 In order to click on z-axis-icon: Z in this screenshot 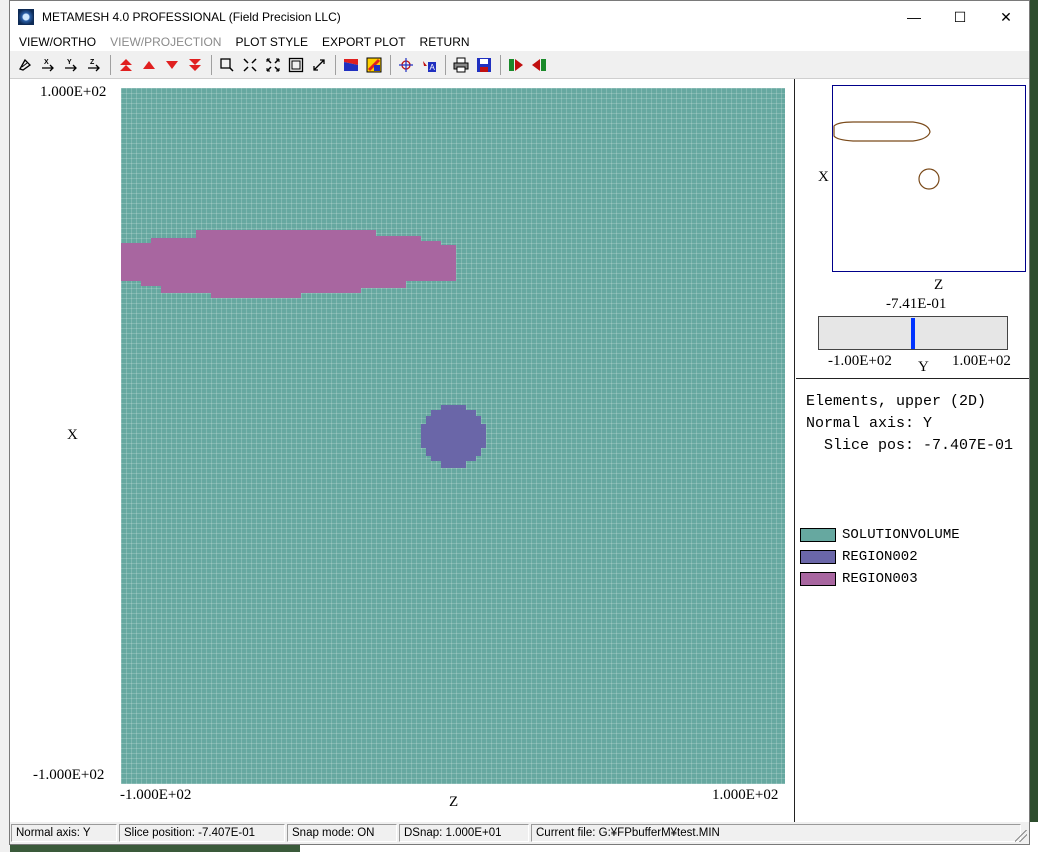, I will do `click(94, 65)`.